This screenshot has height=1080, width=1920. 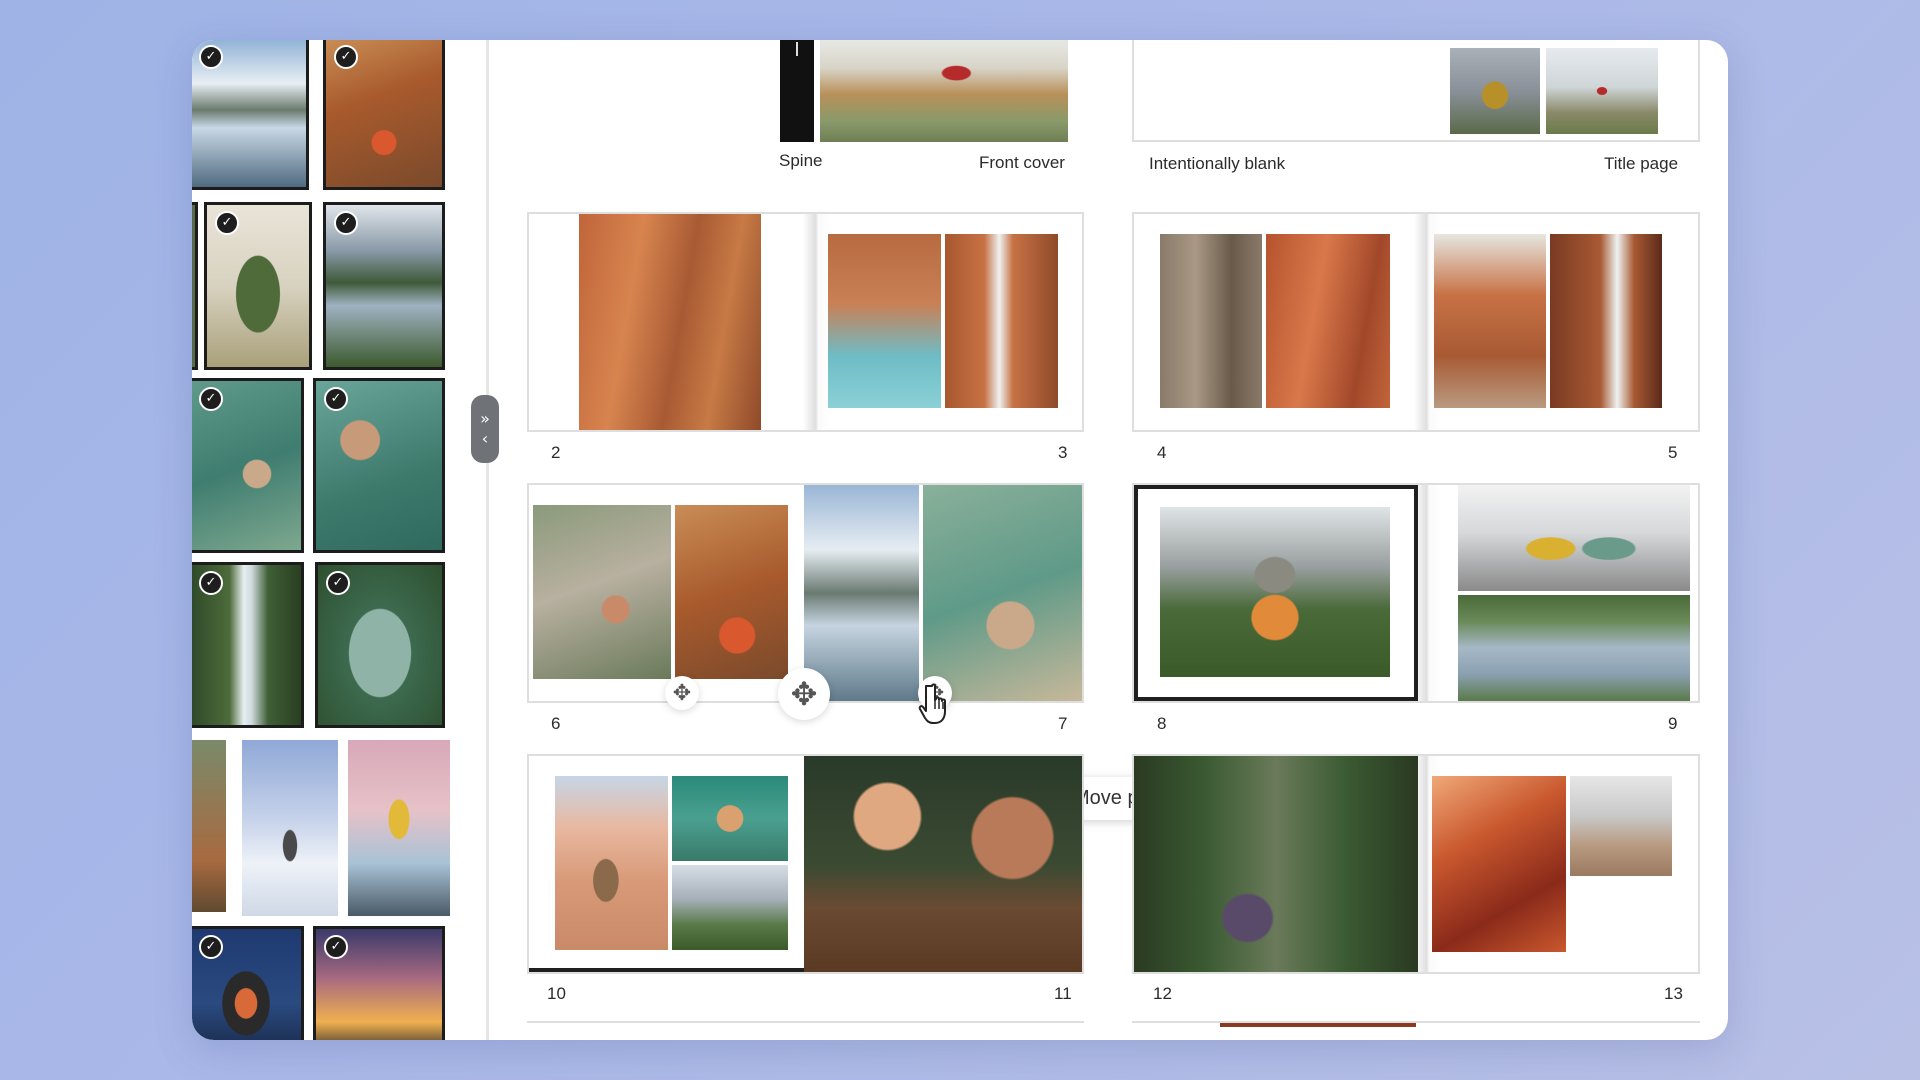 What do you see at coordinates (379, 465) in the screenshot?
I see `photo-thumb-boy-in-water: ✓` at bounding box center [379, 465].